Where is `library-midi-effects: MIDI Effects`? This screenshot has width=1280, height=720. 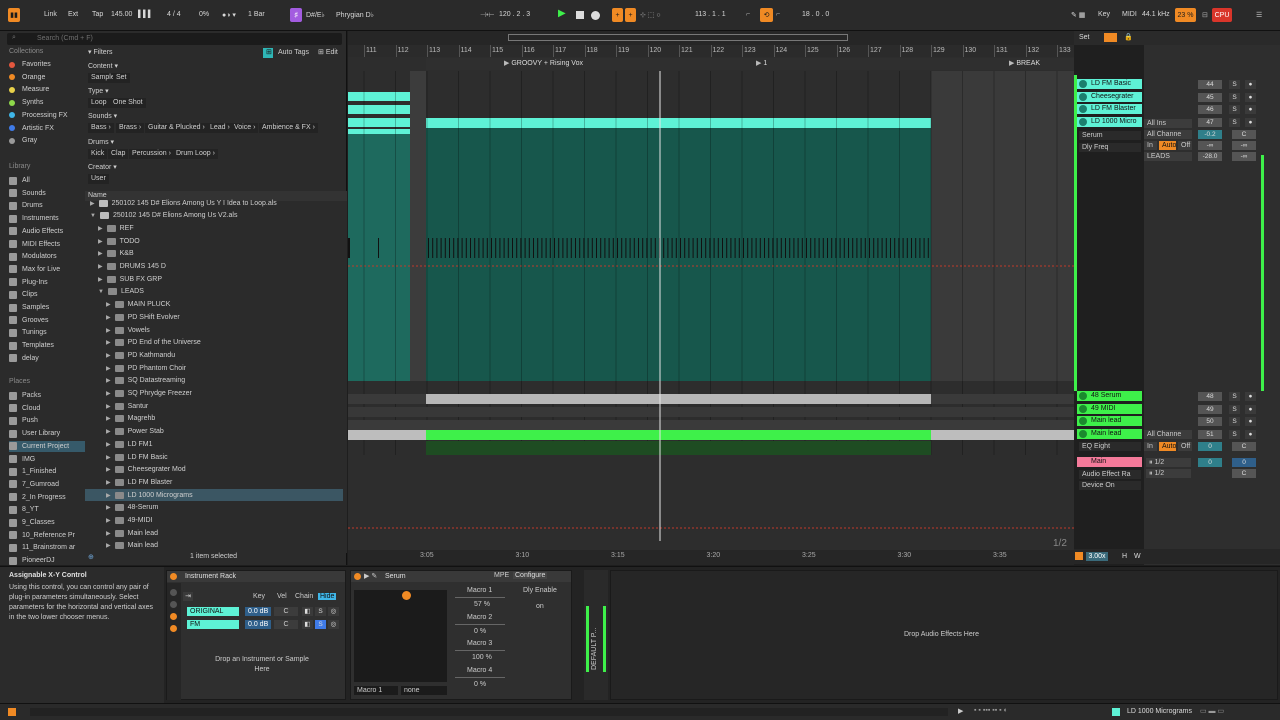 library-midi-effects: MIDI Effects is located at coordinates (47, 244).